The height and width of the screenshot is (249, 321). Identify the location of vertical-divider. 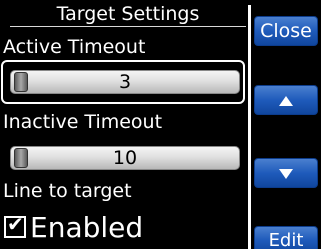
(249, 127).